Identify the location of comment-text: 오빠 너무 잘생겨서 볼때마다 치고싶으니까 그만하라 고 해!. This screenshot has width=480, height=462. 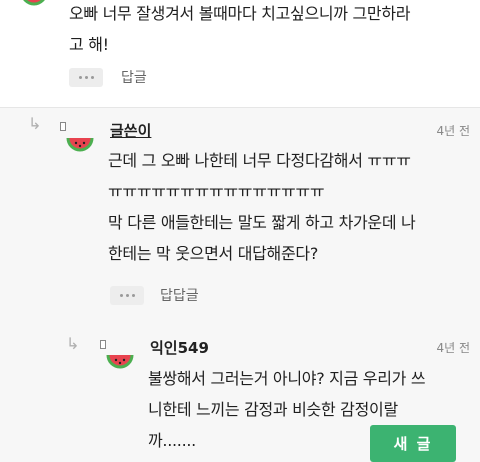
(274, 30).